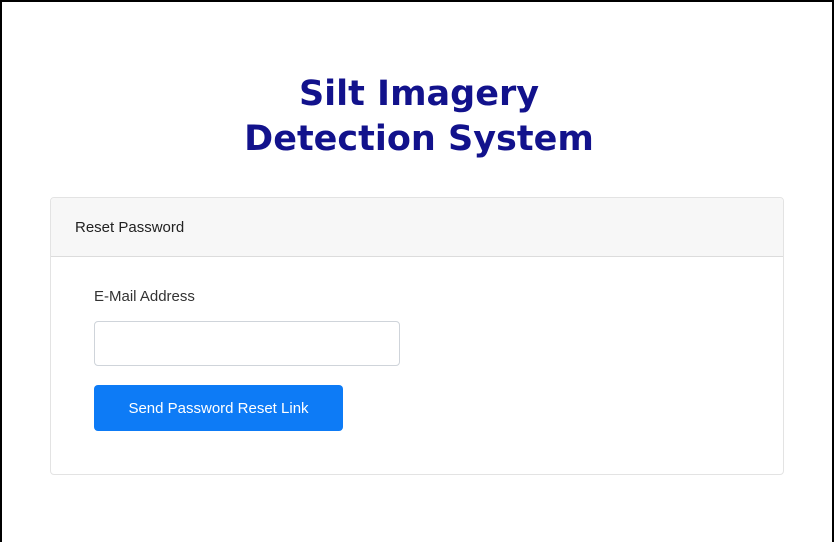 This screenshot has width=834, height=542. I want to click on email-label: E-Mail Address, so click(144, 296).